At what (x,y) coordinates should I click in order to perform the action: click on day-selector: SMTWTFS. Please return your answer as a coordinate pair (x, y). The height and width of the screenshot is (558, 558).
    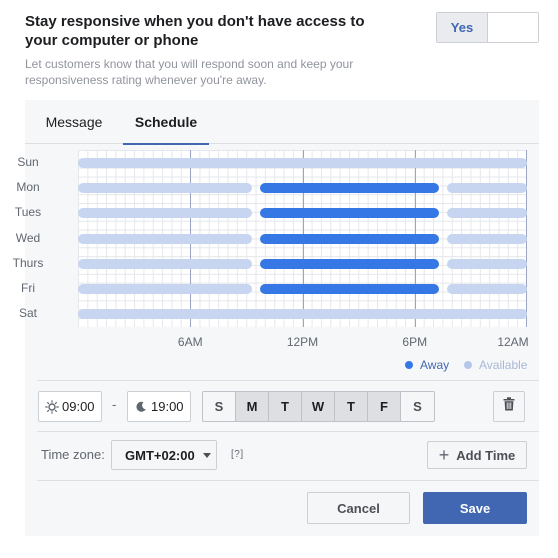
    Looking at the image, I should click on (318, 406).